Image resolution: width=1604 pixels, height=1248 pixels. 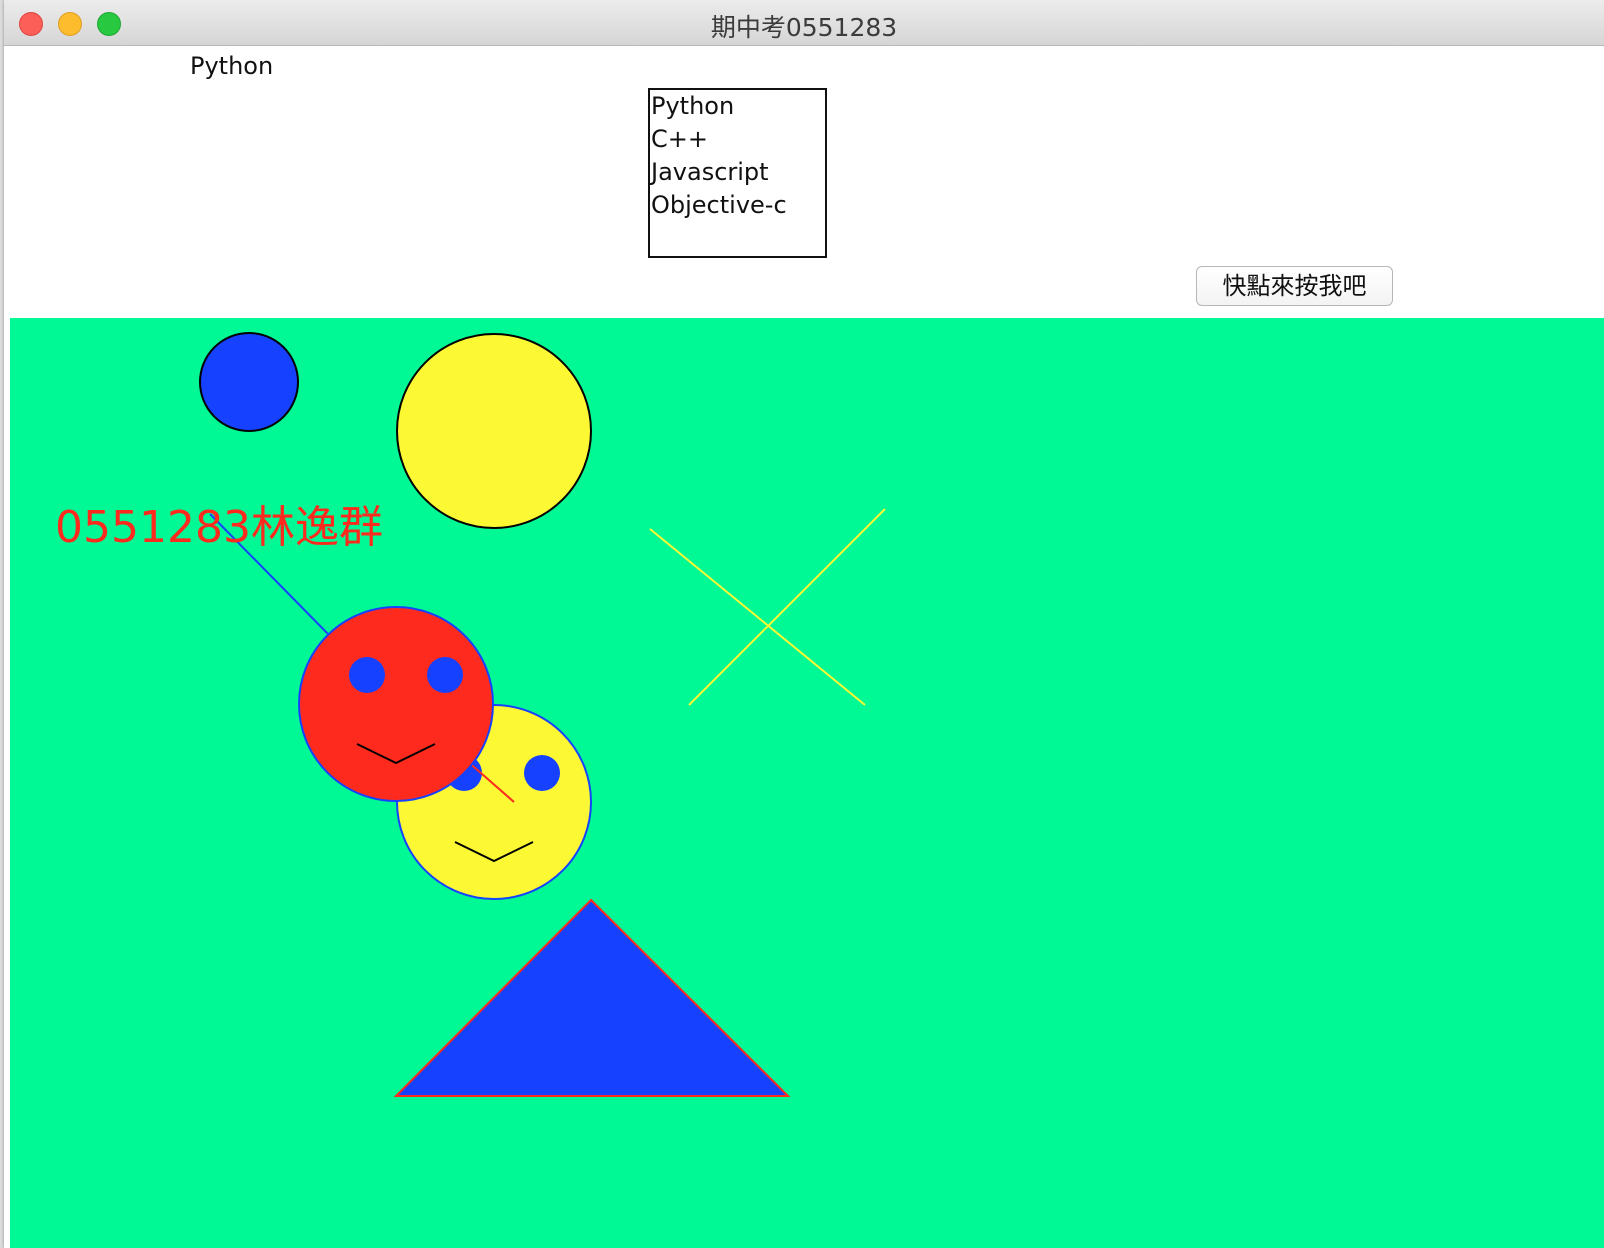 I want to click on small-blue-circle, so click(x=249, y=382).